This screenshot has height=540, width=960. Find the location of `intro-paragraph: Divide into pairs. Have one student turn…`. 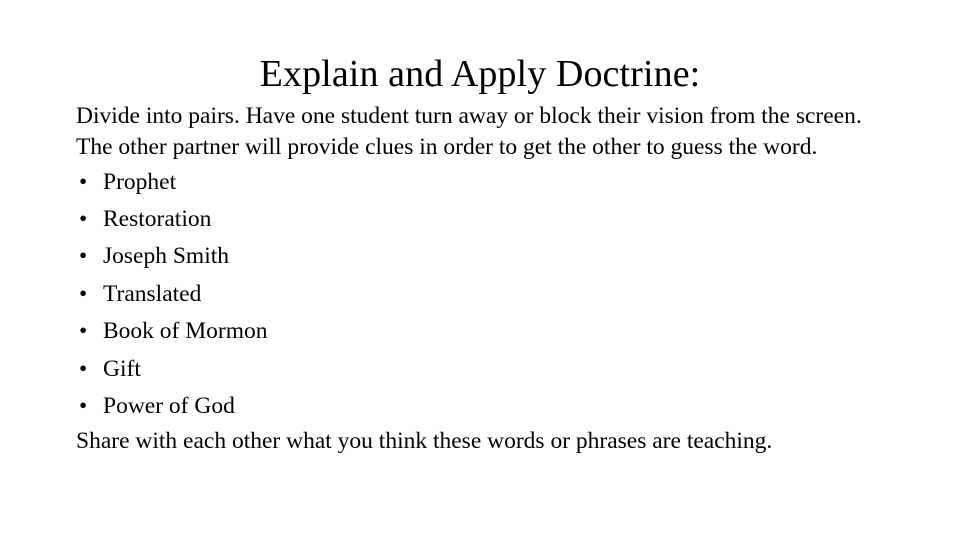

intro-paragraph: Divide into pairs. Have one student turn… is located at coordinates (475, 132).